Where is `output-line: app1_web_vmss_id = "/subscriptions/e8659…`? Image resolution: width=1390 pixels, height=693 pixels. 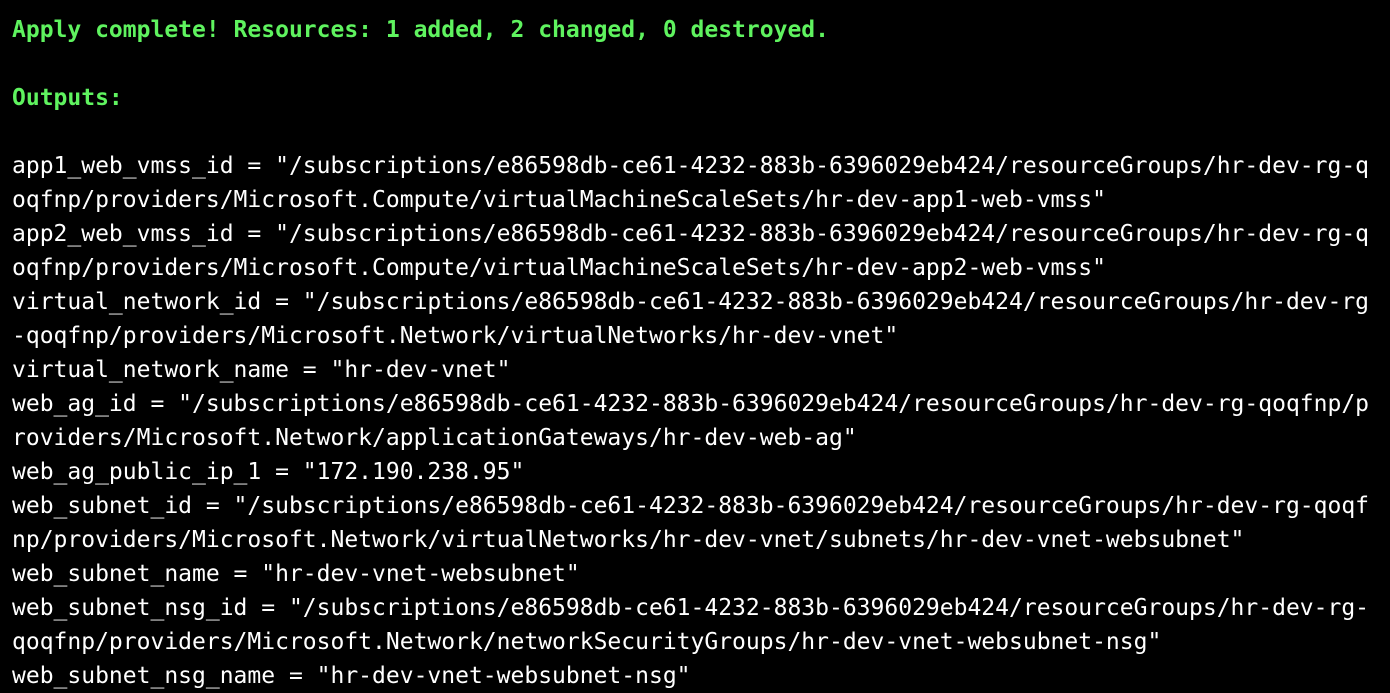
output-line: app1_web_vmss_id = "/subscriptions/e8659… is located at coordinates (691, 166).